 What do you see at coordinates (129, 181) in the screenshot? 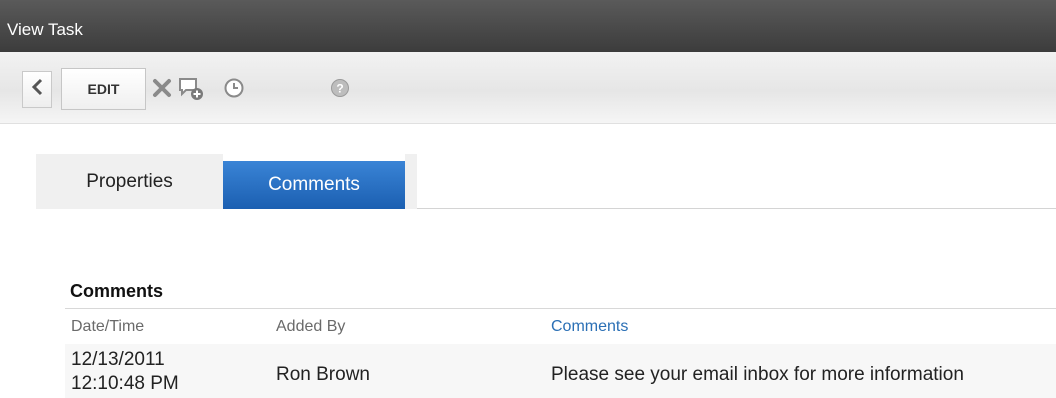
I see `tab-properties: Properties` at bounding box center [129, 181].